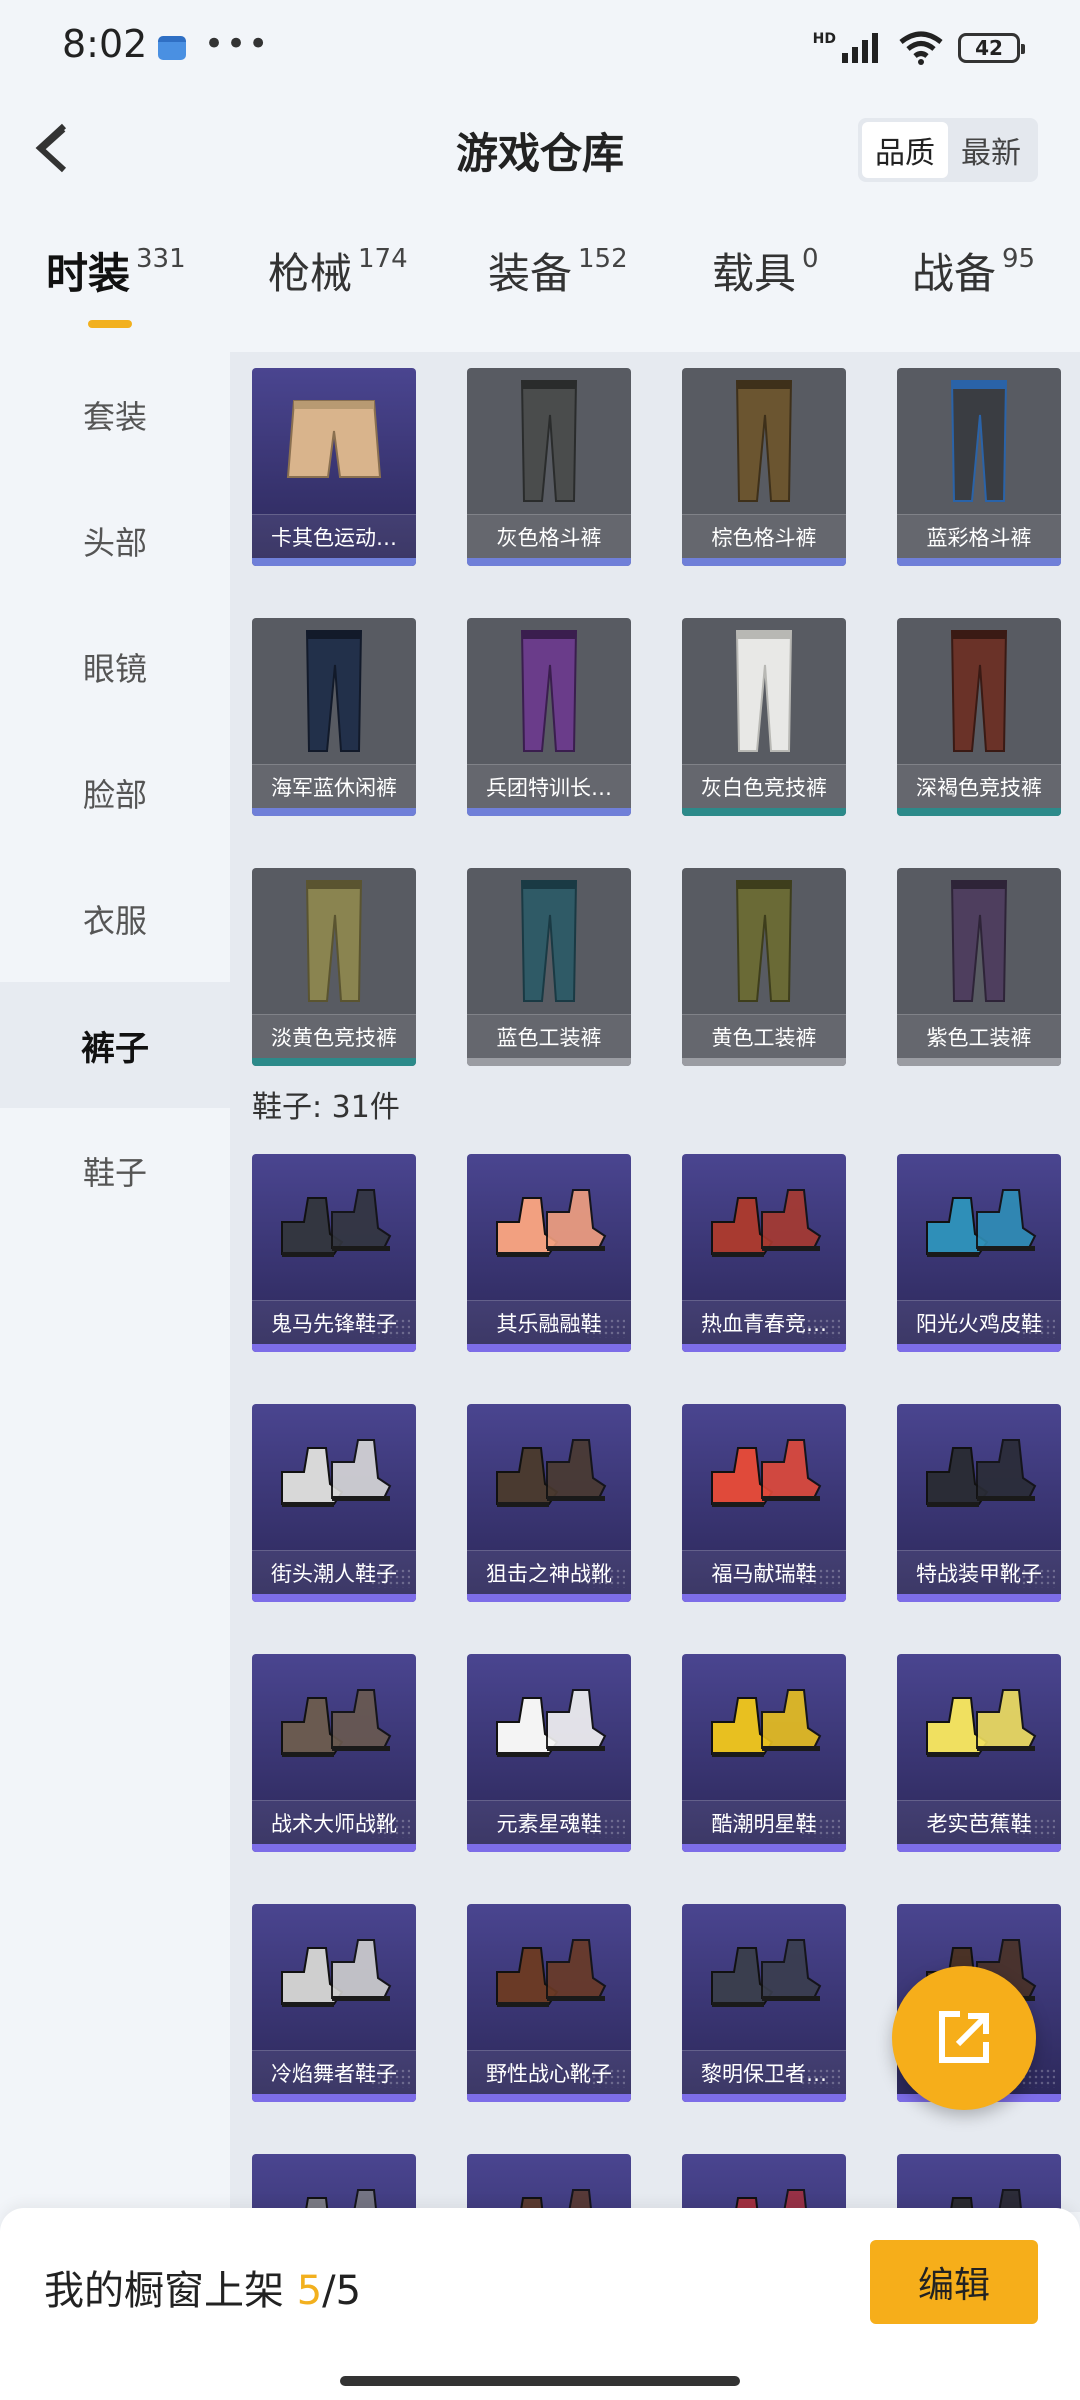  What do you see at coordinates (115, 1171) in the screenshot?
I see `sidebar-item-shoes: 鞋子` at bounding box center [115, 1171].